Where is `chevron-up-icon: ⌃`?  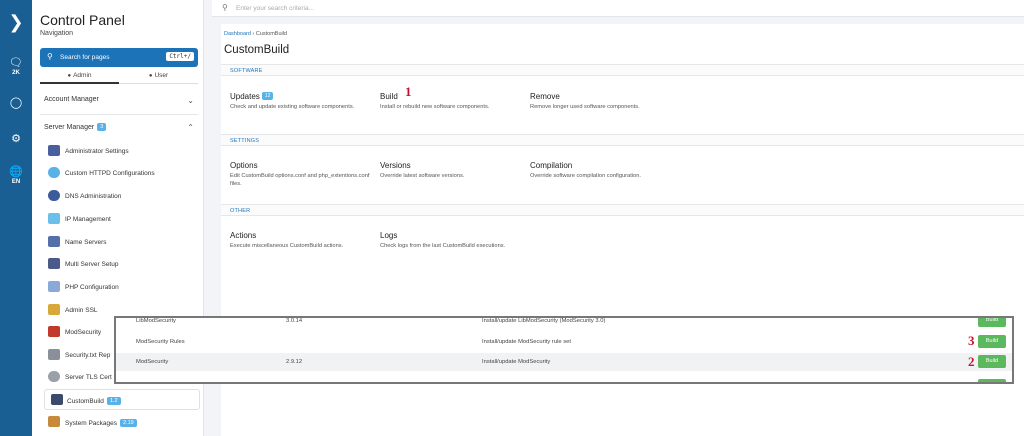
chevron-up-icon: ⌃ is located at coordinates (190, 127).